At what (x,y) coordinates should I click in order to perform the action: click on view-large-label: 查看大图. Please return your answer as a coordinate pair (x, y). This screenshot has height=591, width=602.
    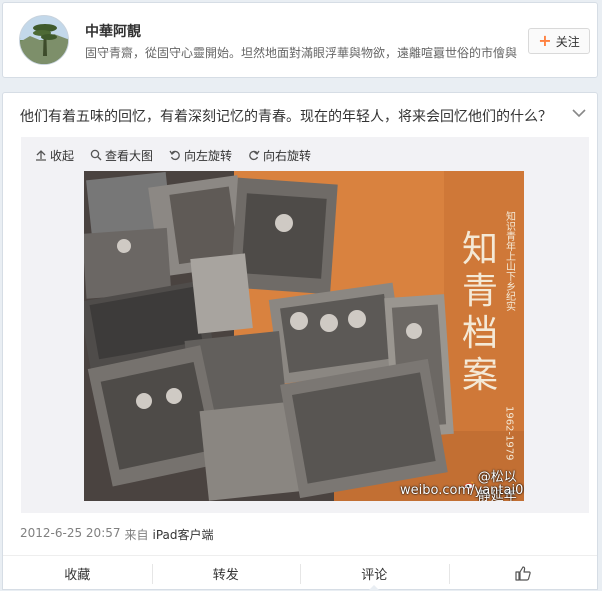
    Looking at the image, I should click on (129, 155).